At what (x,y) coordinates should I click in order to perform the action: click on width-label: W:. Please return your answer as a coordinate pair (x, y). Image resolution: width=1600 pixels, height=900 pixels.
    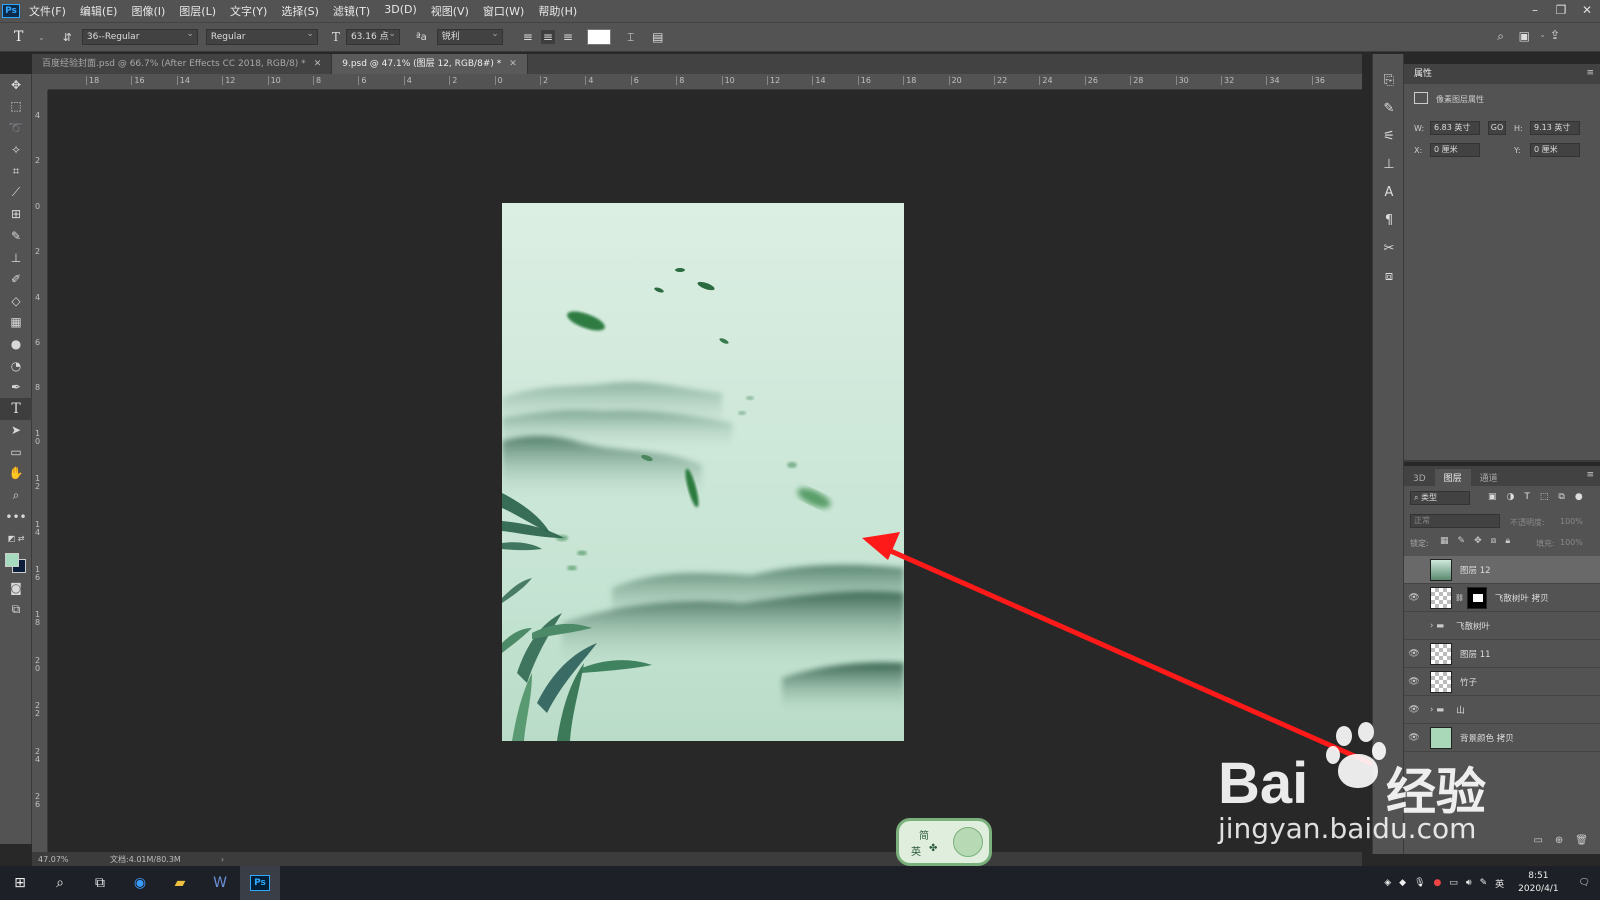
    Looking at the image, I should click on (1419, 128).